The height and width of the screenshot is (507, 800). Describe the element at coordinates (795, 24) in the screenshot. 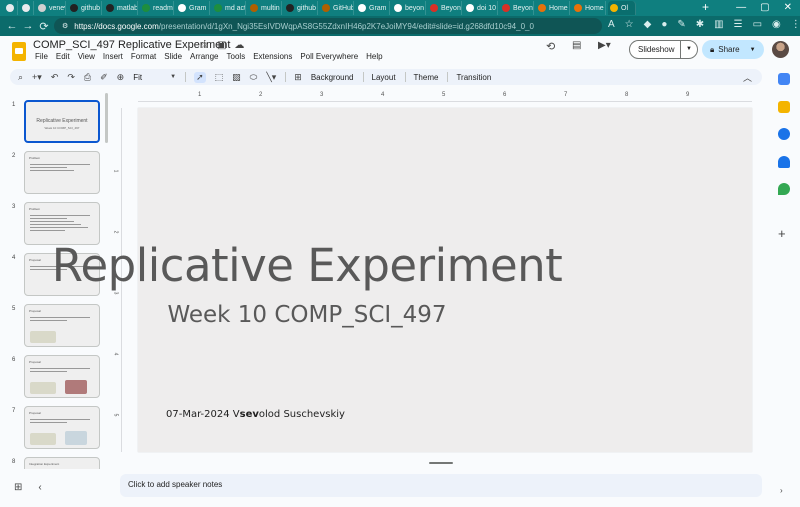

I see `browser-menu-icon: ⋮` at that location.